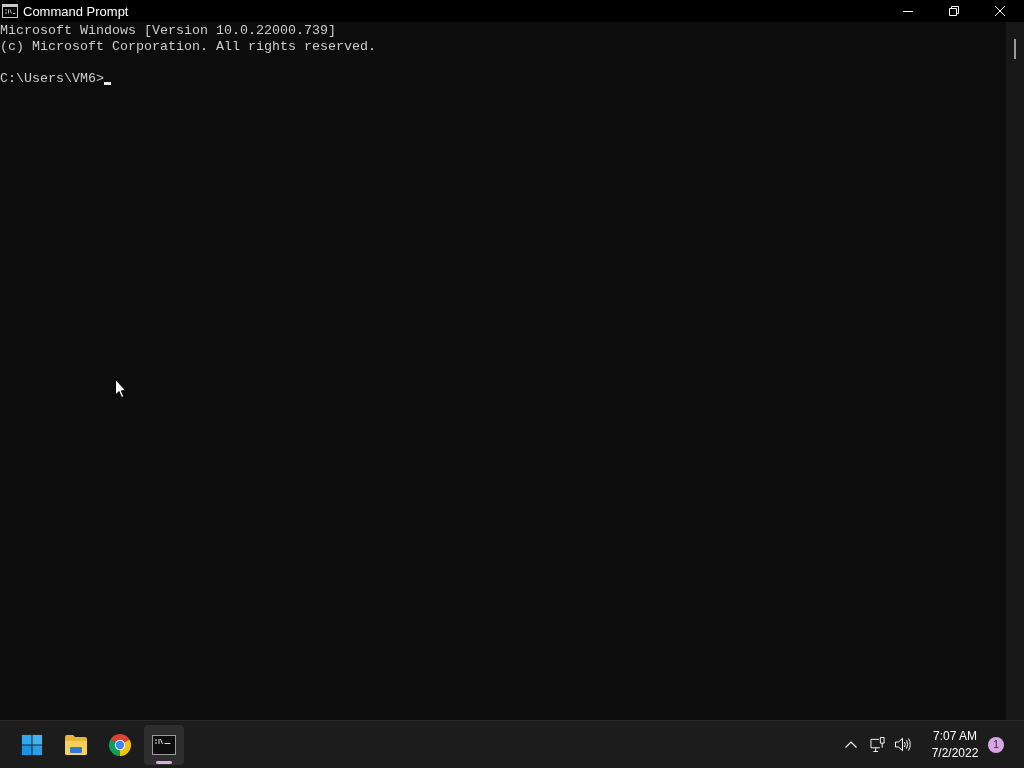 The height and width of the screenshot is (768, 1024). Describe the element at coordinates (954, 11) in the screenshot. I see `restore-icon` at that location.